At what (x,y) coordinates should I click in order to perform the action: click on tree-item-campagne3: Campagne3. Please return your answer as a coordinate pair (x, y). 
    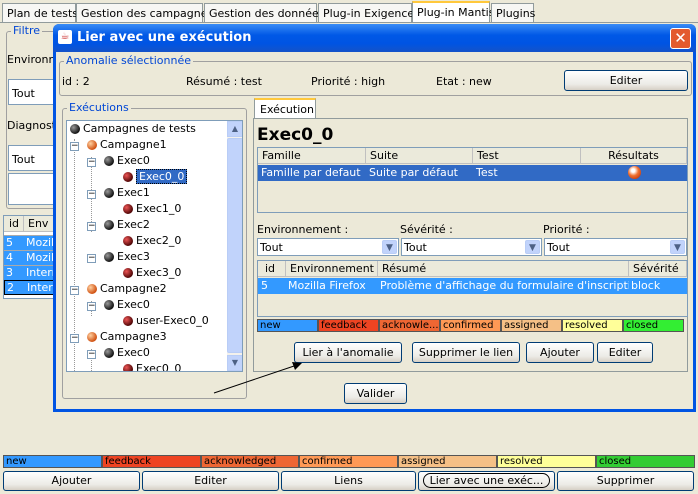
    Looking at the image, I should click on (127, 337).